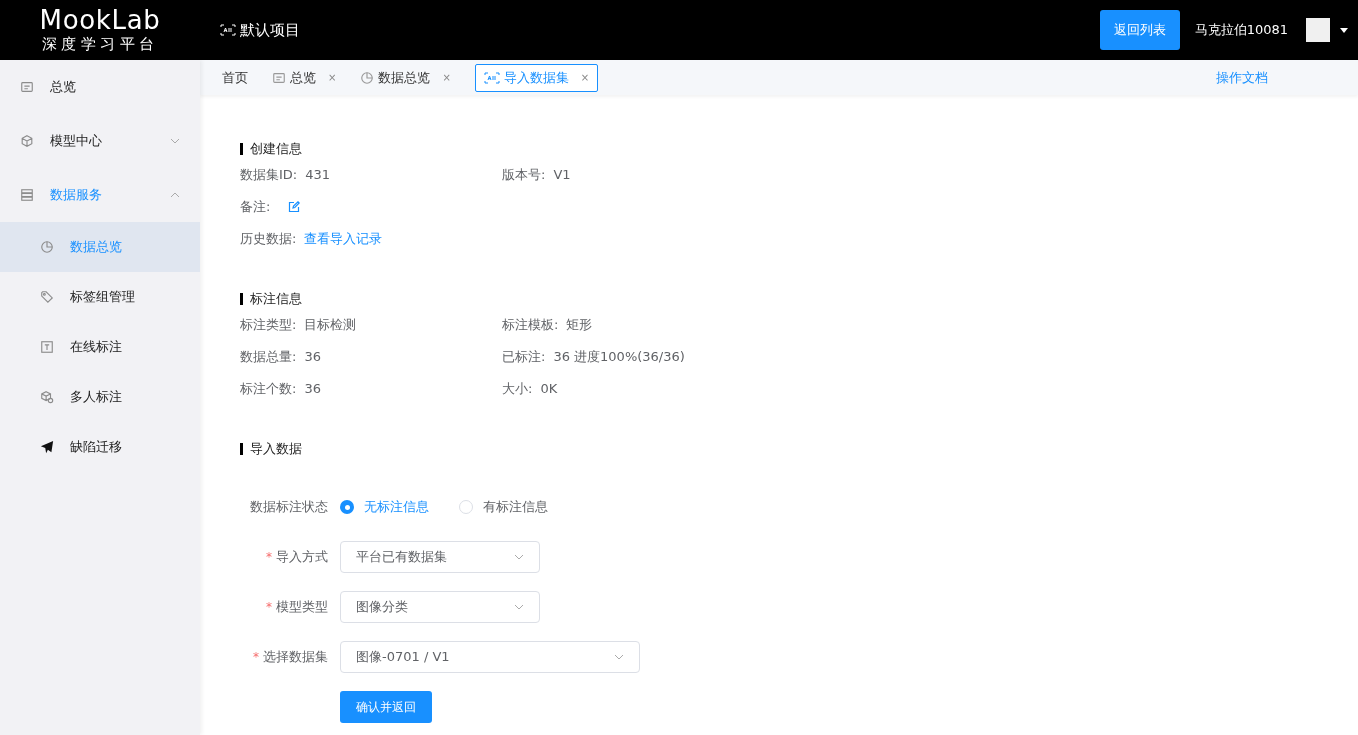 The image size is (1358, 735). I want to click on sidebar-subitem: 标签组管理, so click(100, 297).